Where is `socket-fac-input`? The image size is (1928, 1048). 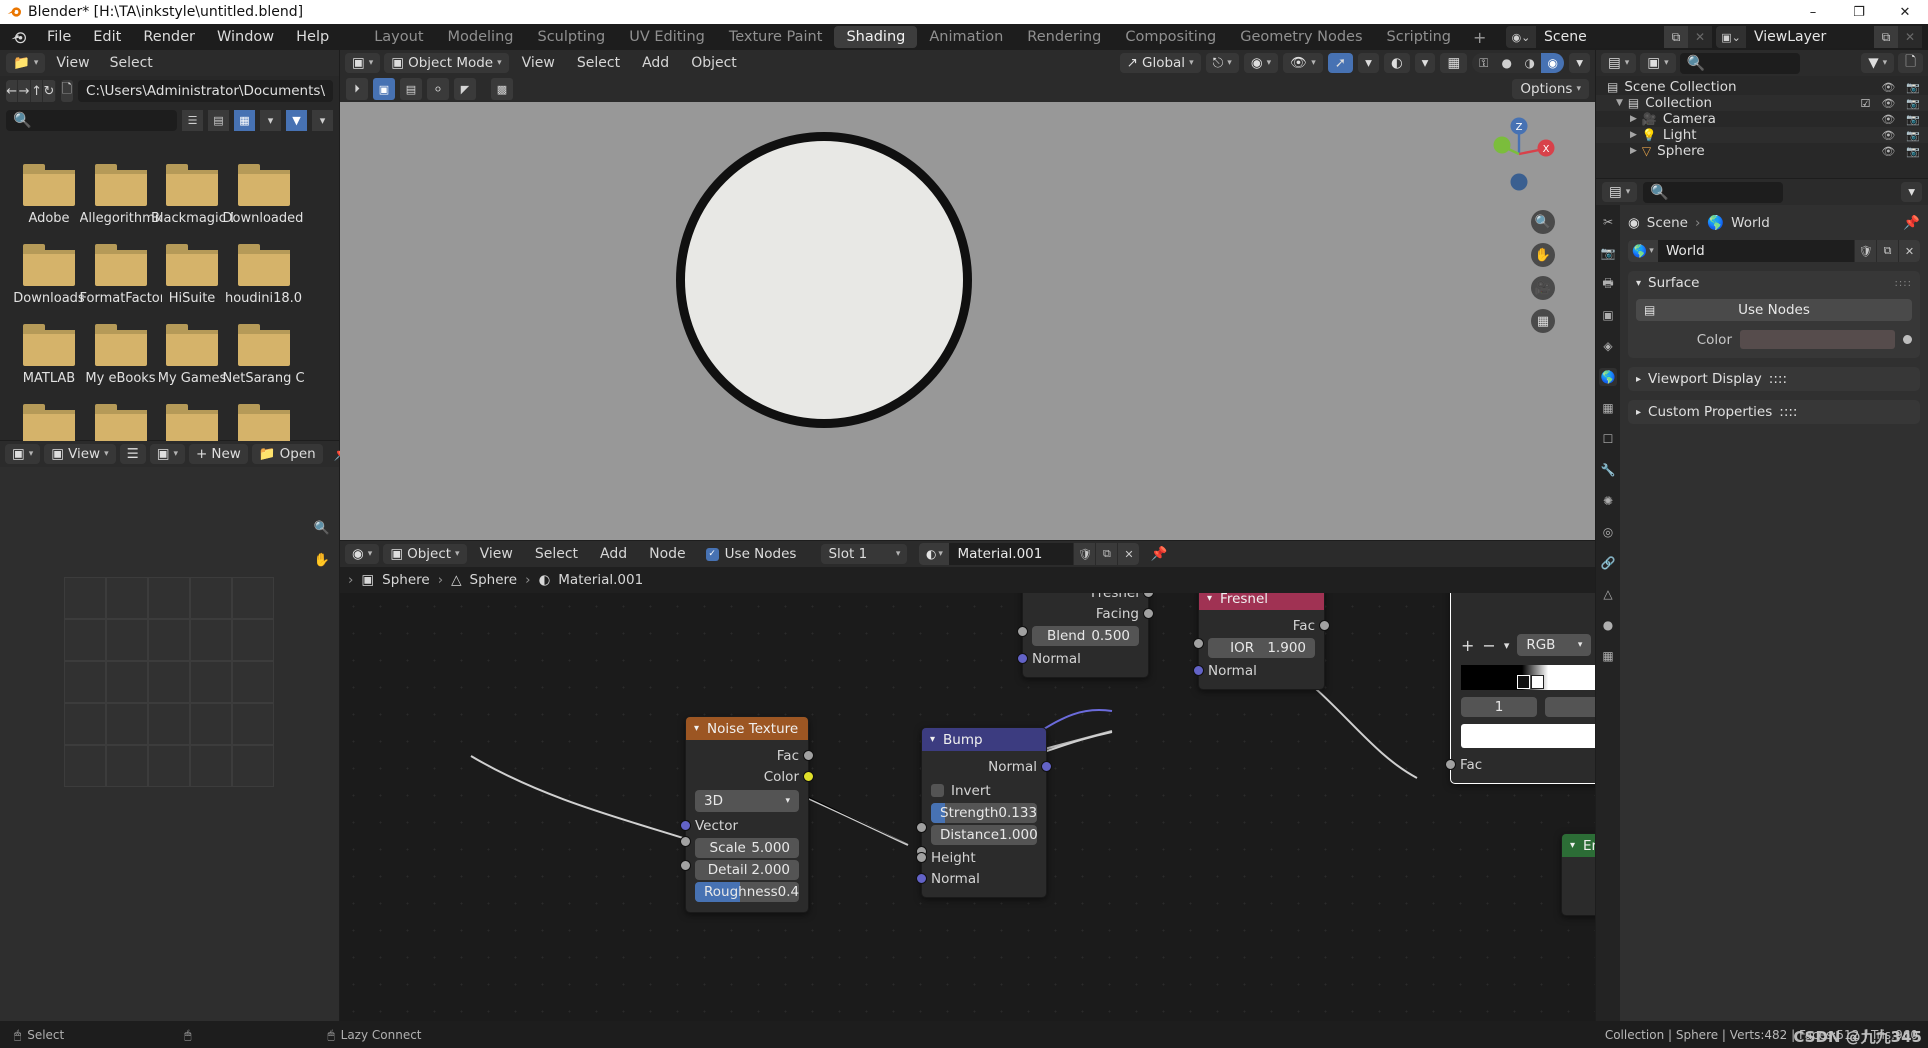 socket-fac-input is located at coordinates (1450, 764).